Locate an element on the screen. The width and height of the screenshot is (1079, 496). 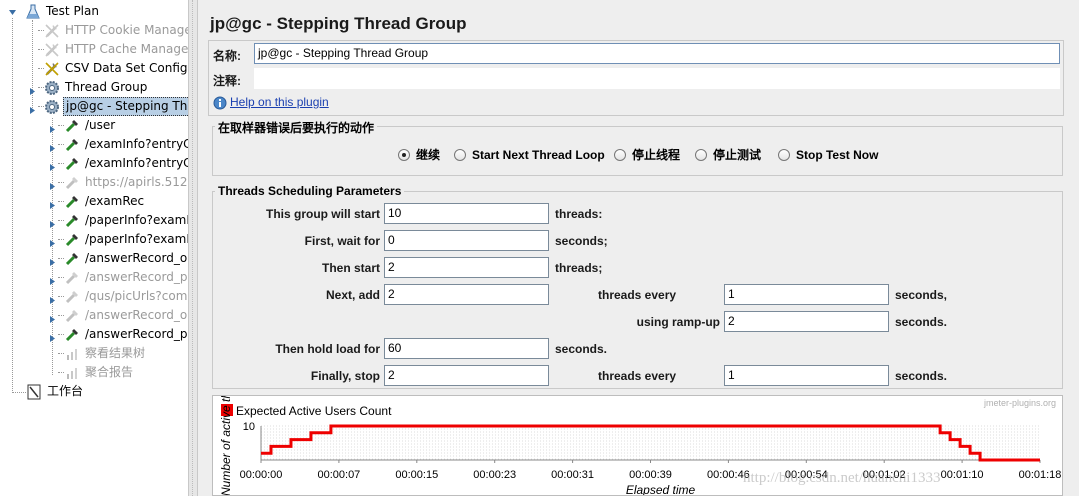
y-tick-label: 10 is located at coordinates (249, 427).